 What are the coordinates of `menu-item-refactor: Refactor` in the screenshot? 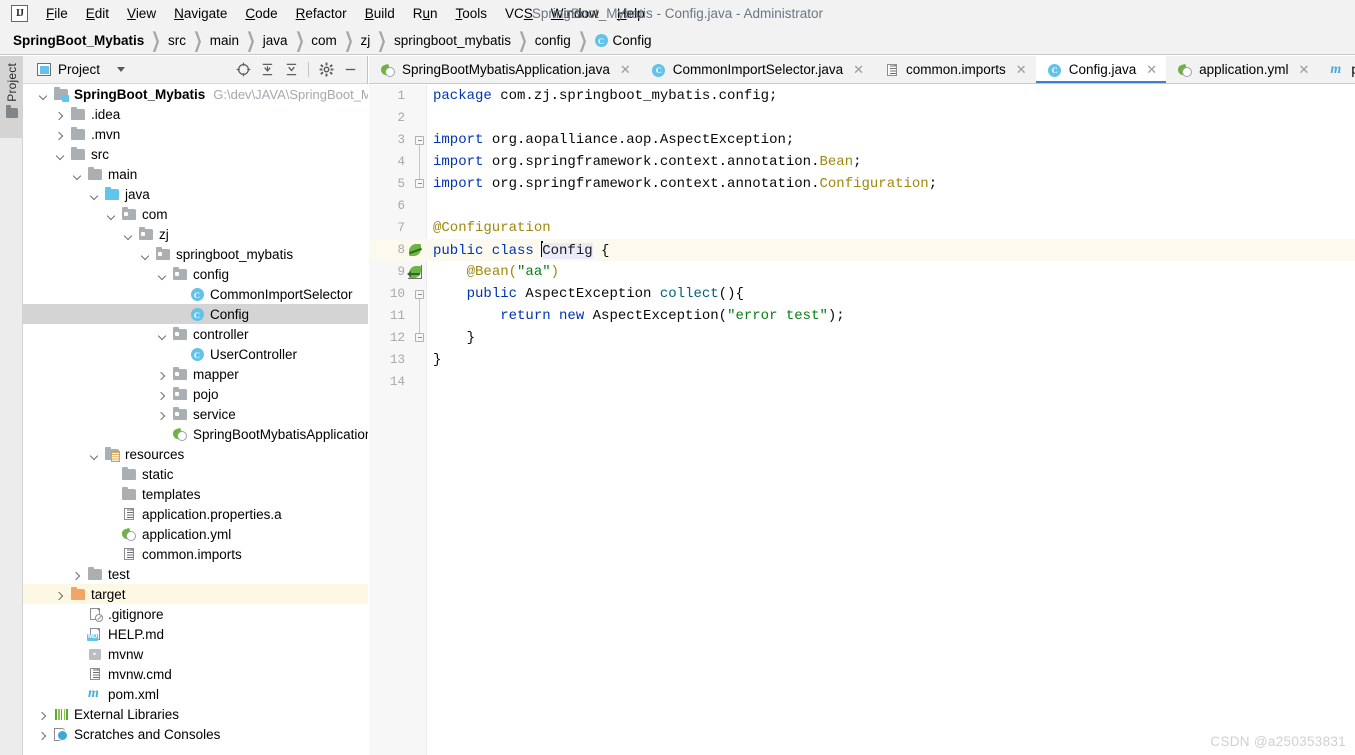 It's located at (321, 13).